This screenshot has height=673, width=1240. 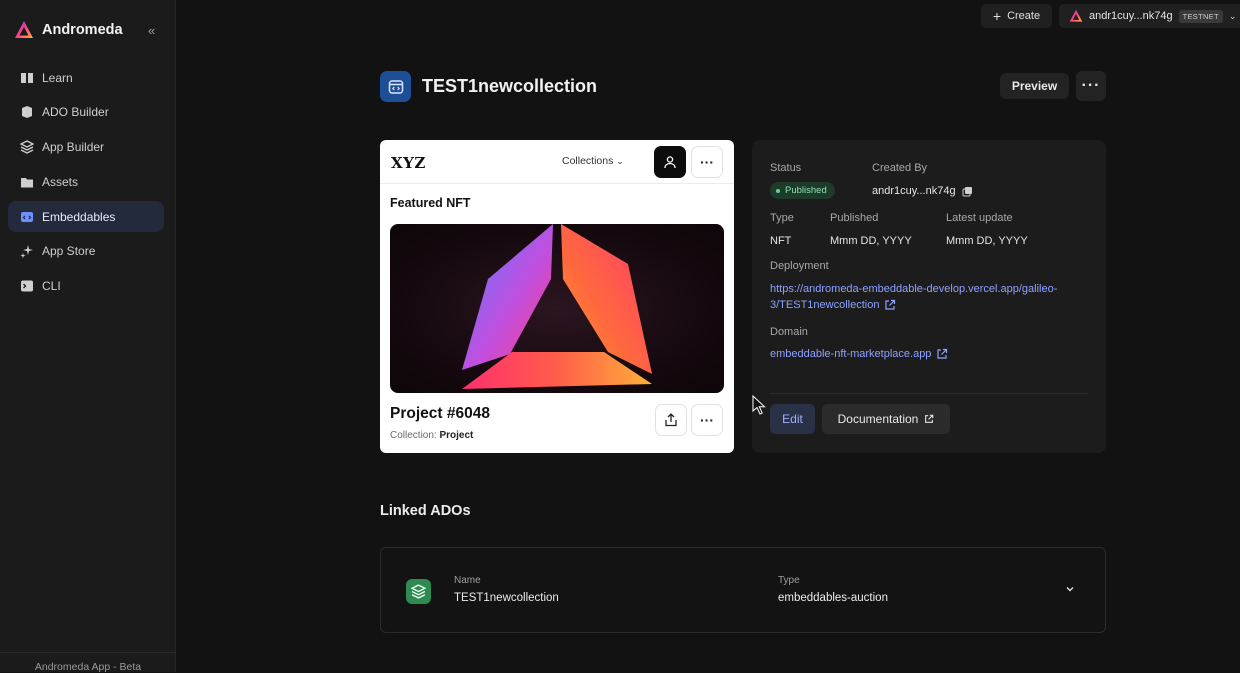 I want to click on app-name: Andromeda, so click(x=82, y=30).